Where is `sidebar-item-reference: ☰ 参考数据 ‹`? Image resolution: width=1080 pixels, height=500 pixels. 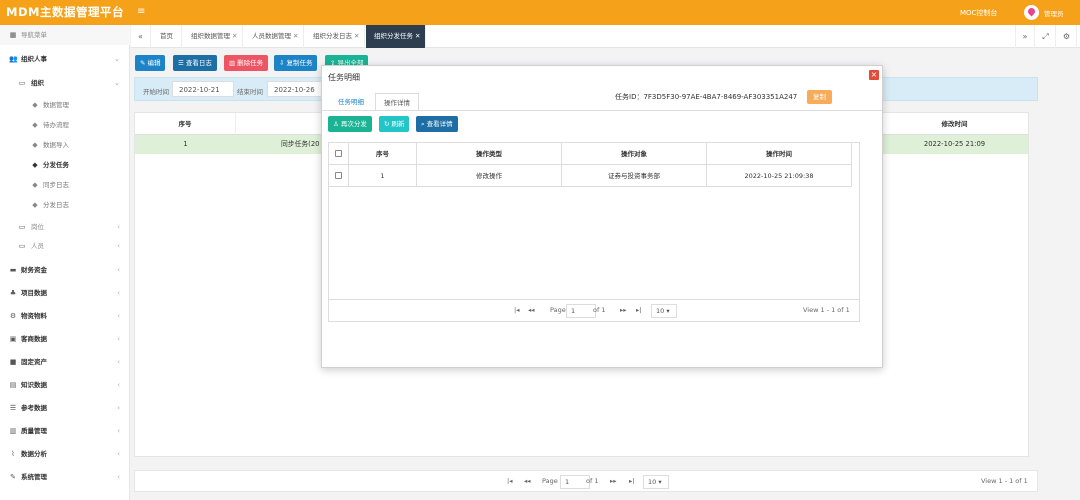
sidebar-item-reference: ☰ 参考数据 ‹ is located at coordinates (65, 408).